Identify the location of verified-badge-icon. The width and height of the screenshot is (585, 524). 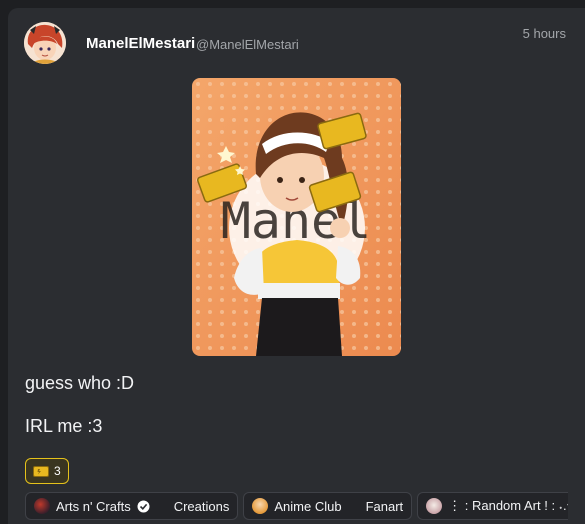
(143, 506).